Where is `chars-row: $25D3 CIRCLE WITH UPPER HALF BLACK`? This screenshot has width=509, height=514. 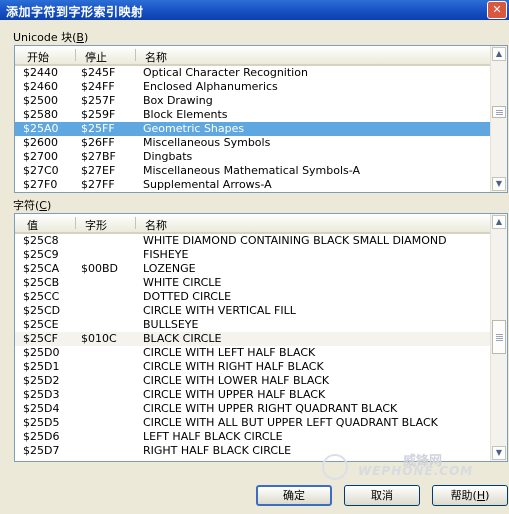 chars-row: $25D3 CIRCLE WITH UPPER HALF BLACK is located at coordinates (253, 395).